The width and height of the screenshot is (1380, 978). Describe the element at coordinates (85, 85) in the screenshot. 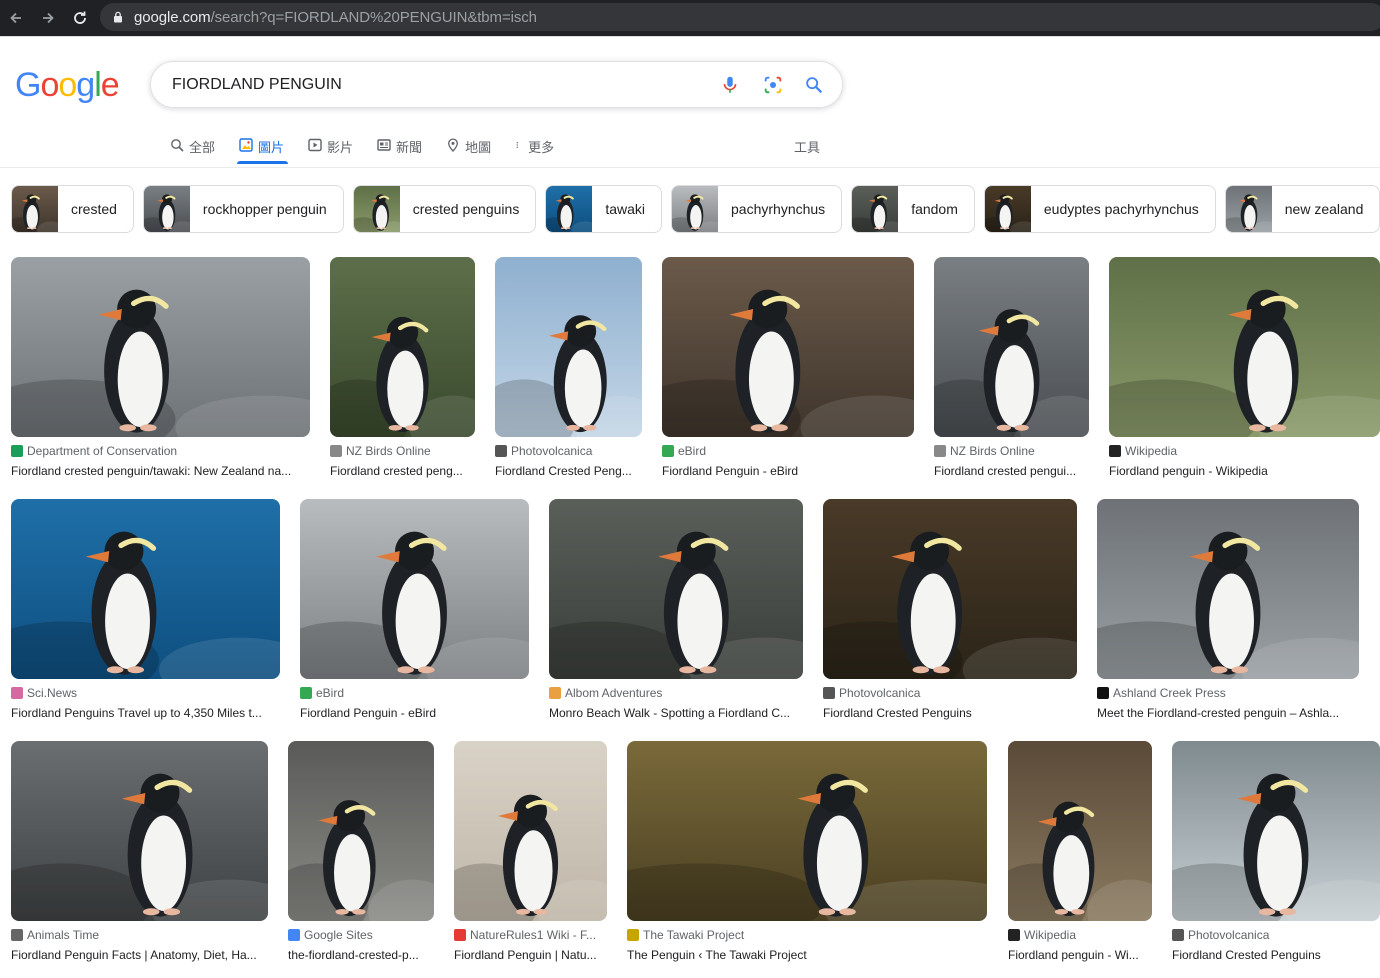

I see `logo-letter: g` at that location.